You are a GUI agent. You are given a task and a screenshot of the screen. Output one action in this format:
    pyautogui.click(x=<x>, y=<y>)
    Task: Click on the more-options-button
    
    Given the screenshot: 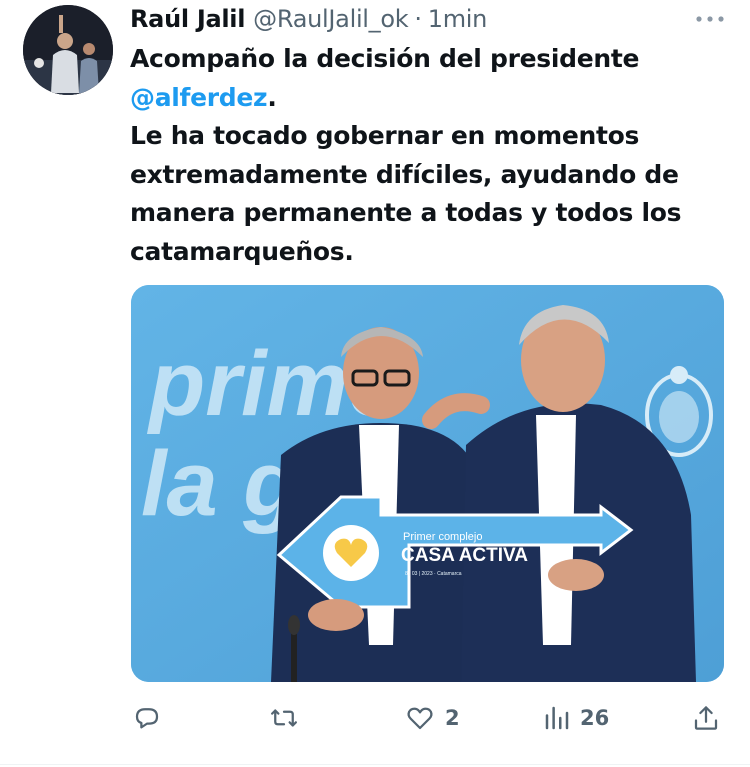 What is the action you would take?
    pyautogui.click(x=710, y=19)
    